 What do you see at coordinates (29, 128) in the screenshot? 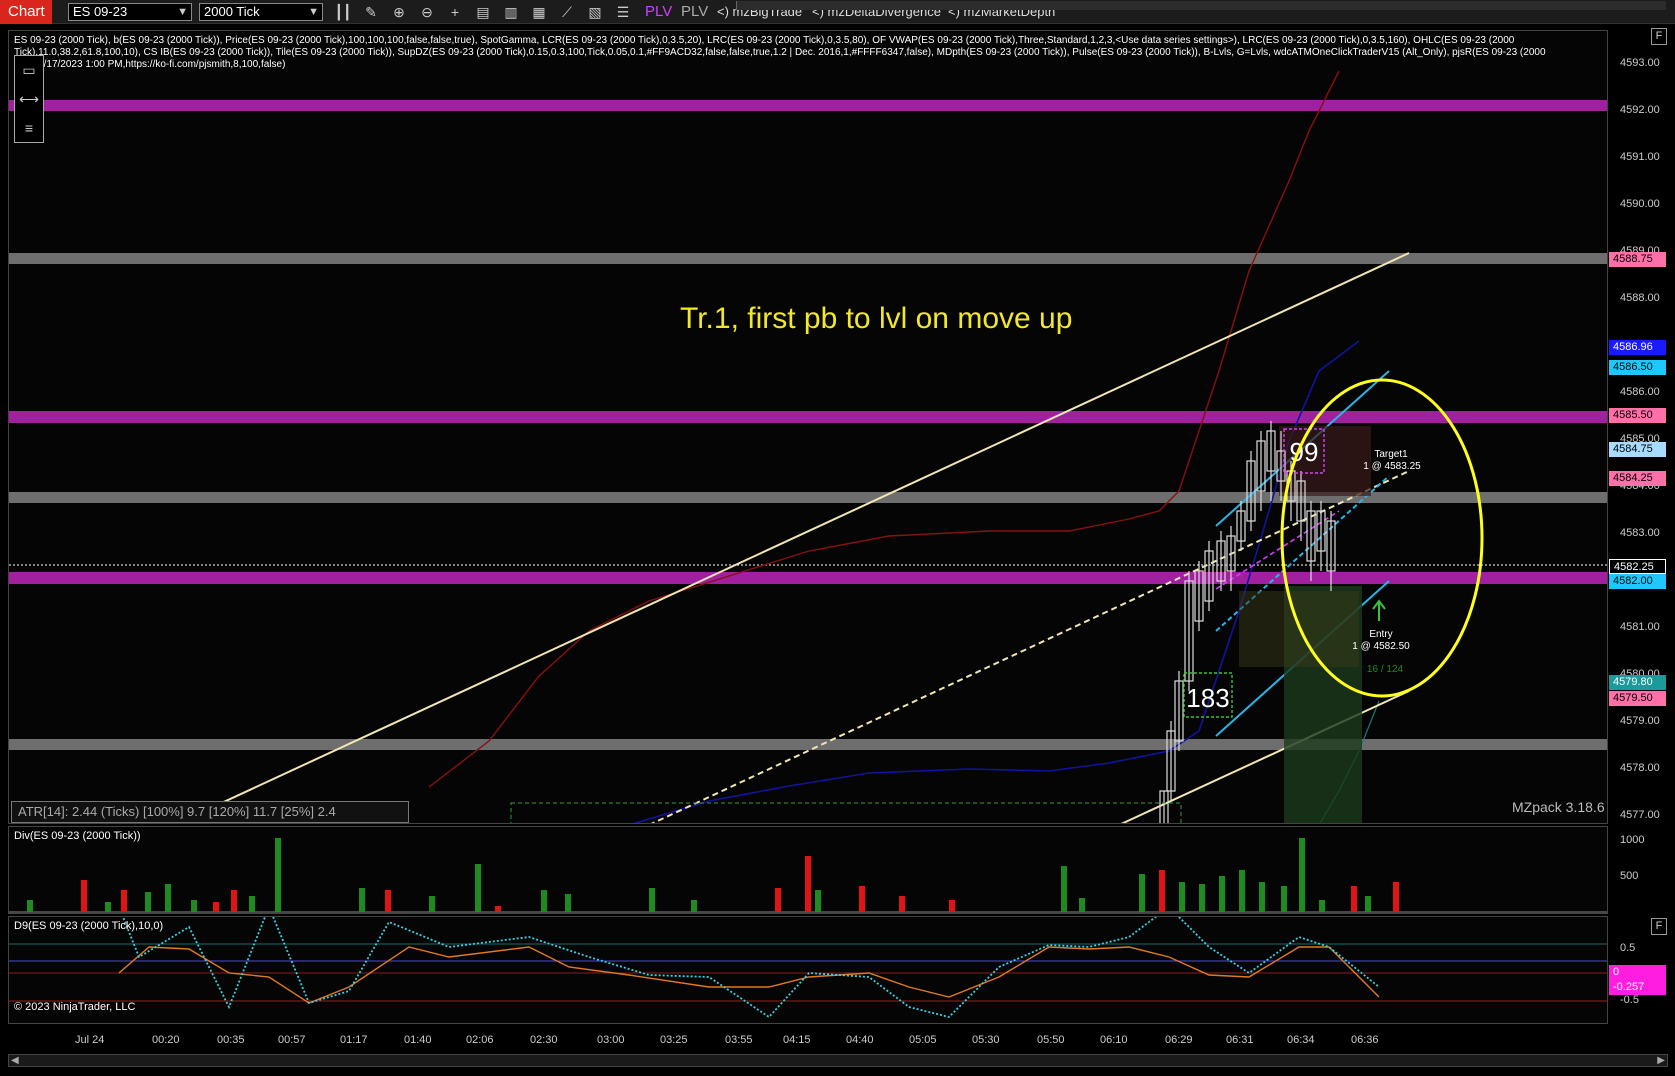
I see `menu-icon: ≡` at bounding box center [29, 128].